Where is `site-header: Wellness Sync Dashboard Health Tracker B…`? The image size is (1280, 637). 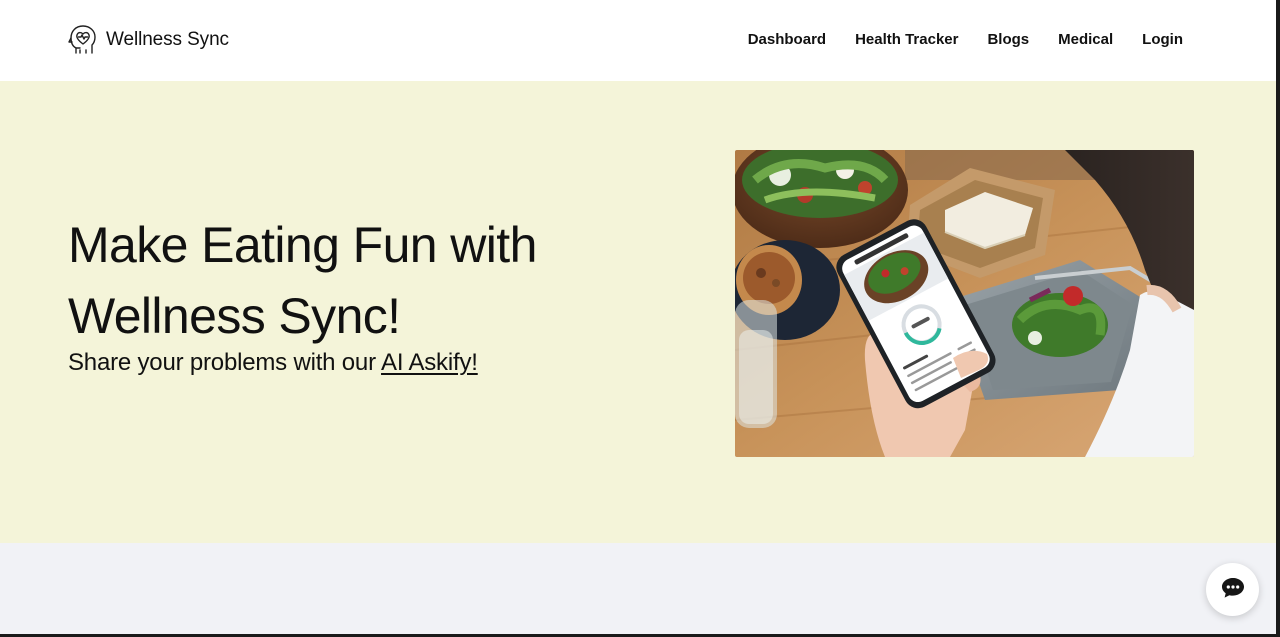 site-header: Wellness Sync Dashboard Health Tracker B… is located at coordinates (638, 40).